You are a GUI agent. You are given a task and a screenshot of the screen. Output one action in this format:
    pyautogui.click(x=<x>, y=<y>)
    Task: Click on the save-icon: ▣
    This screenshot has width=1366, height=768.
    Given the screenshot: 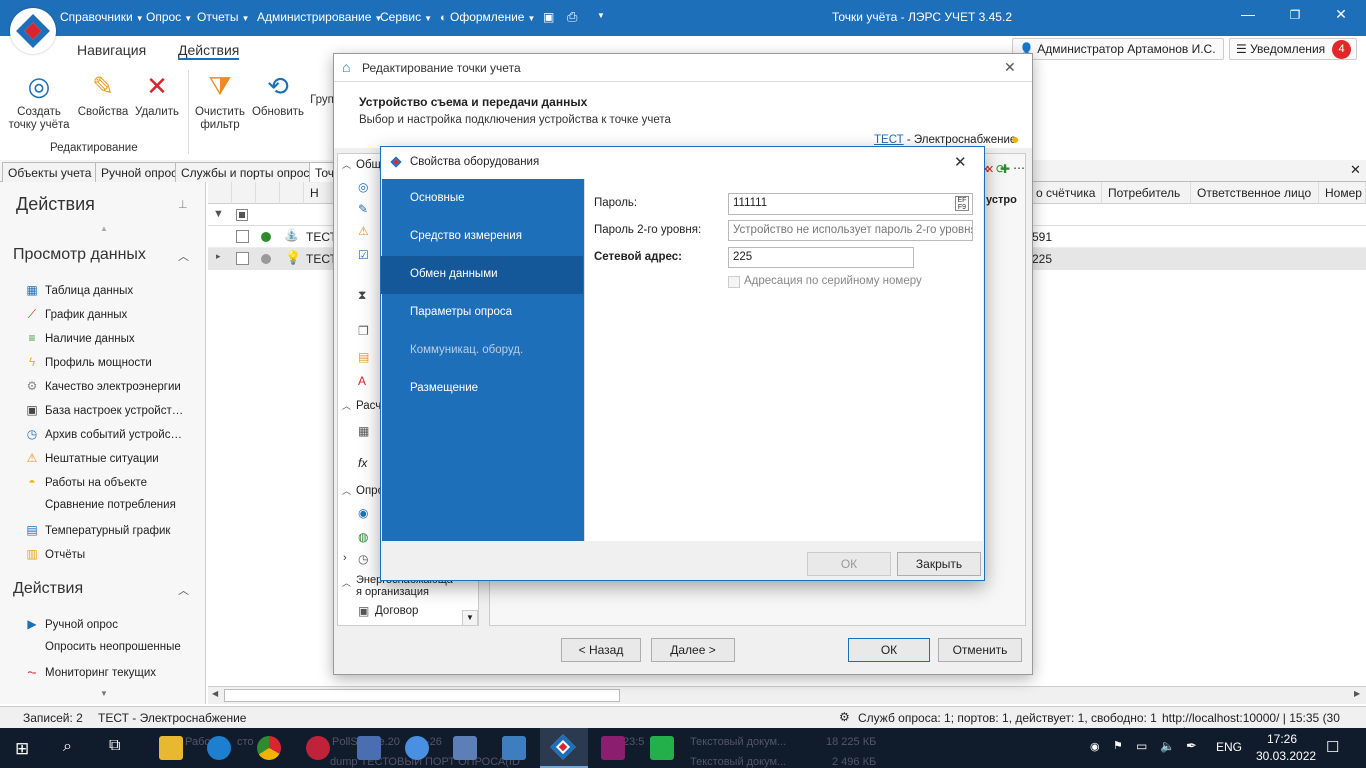 What is the action you would take?
    pyautogui.click(x=548, y=17)
    